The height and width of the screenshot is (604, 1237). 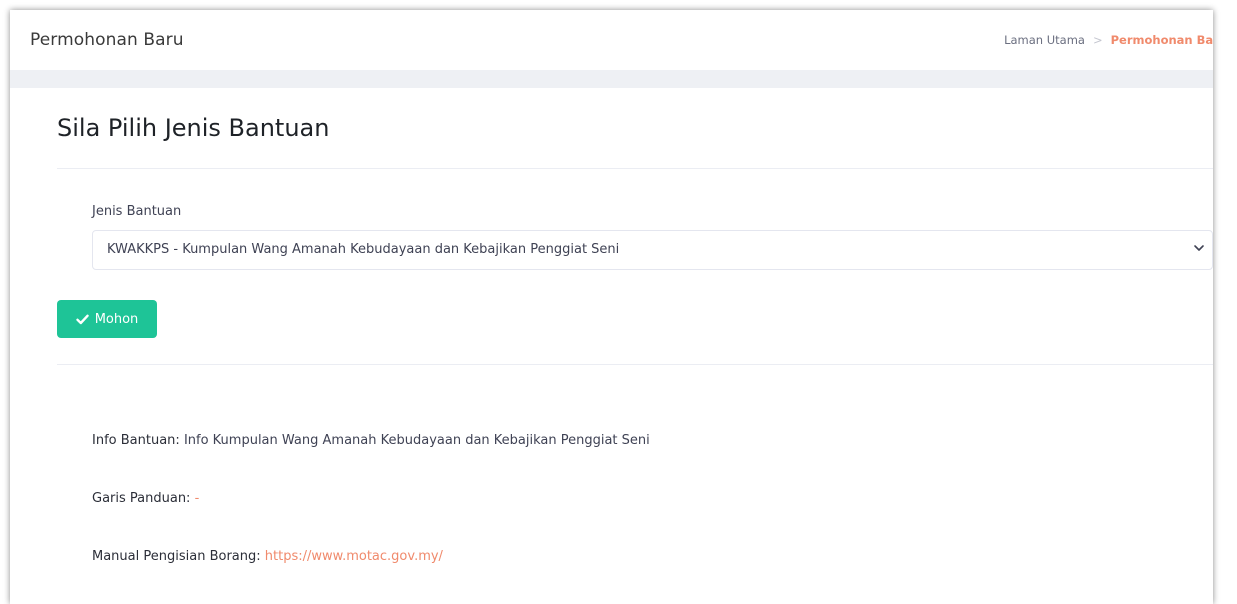 What do you see at coordinates (1199, 248) in the screenshot?
I see `chevron-down-icon` at bounding box center [1199, 248].